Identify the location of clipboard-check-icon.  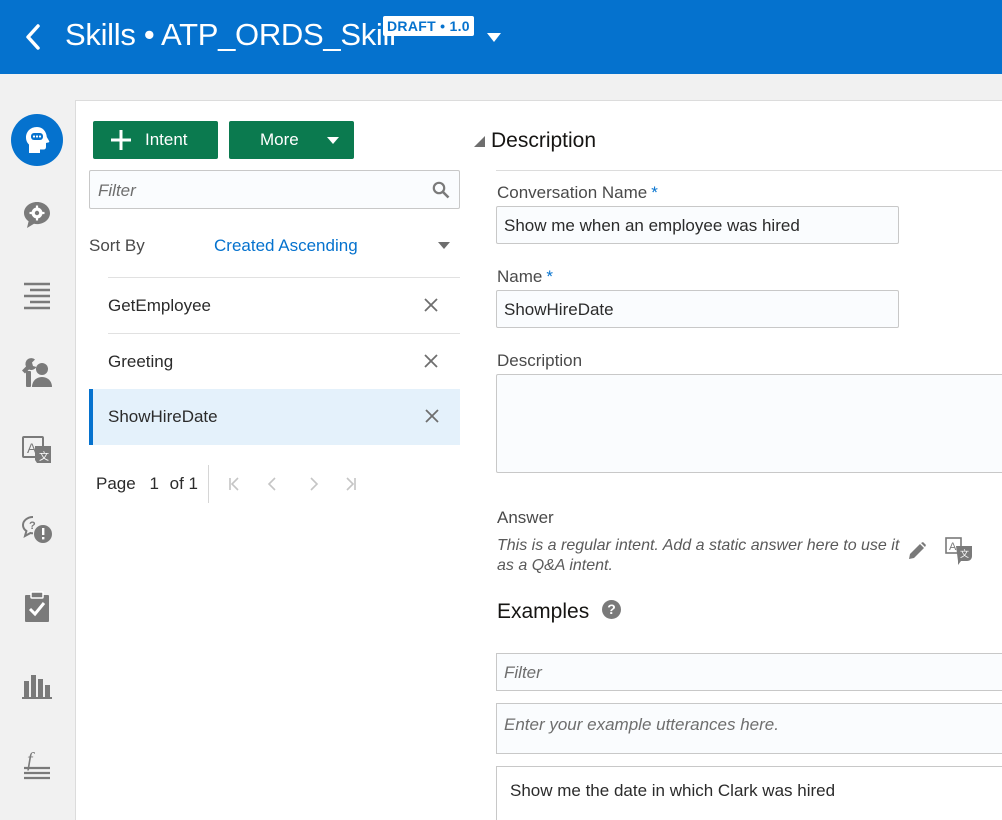
(37, 606).